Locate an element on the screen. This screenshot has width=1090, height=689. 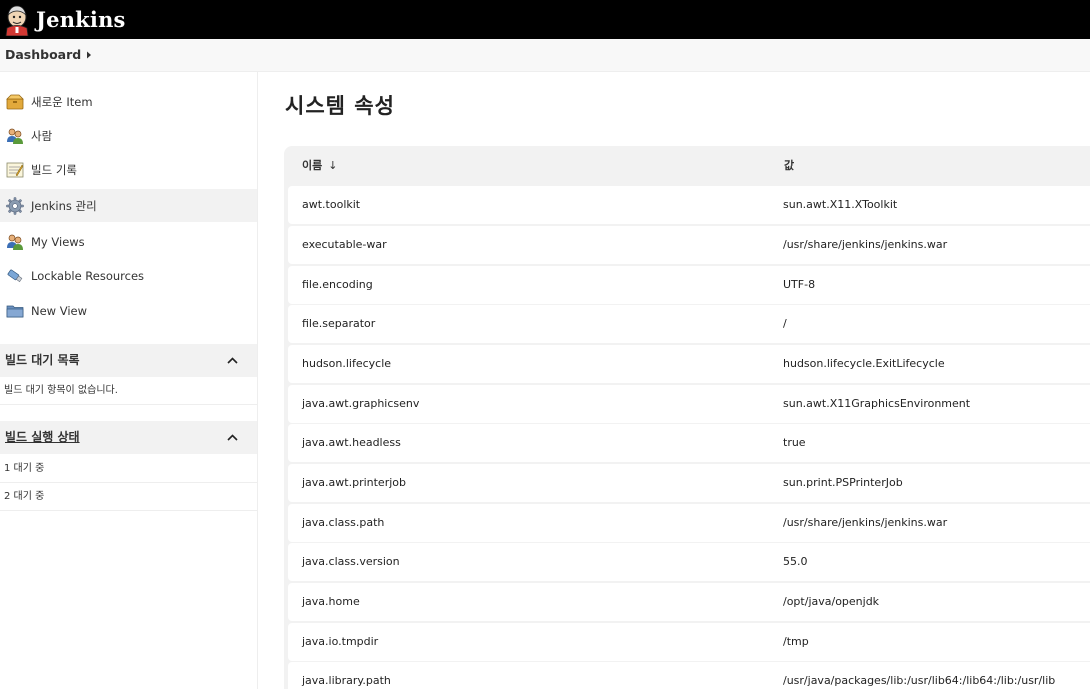
executor-row: 1 대기 중 is located at coordinates (128, 469).